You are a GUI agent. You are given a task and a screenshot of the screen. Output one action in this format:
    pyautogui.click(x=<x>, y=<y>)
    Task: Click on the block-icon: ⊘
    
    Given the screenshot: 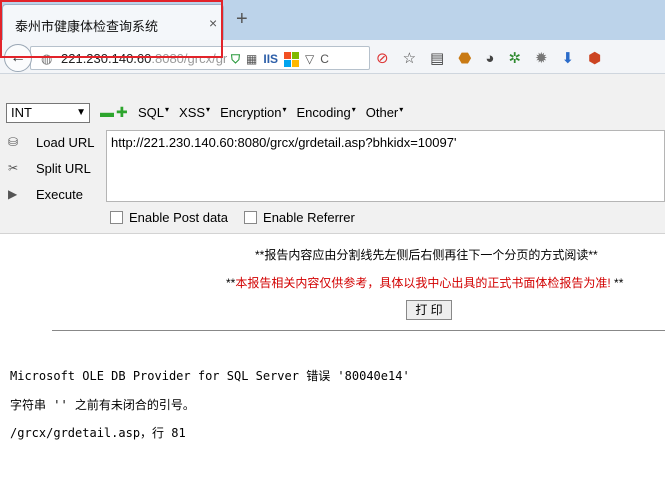 What is the action you would take?
    pyautogui.click(x=382, y=58)
    